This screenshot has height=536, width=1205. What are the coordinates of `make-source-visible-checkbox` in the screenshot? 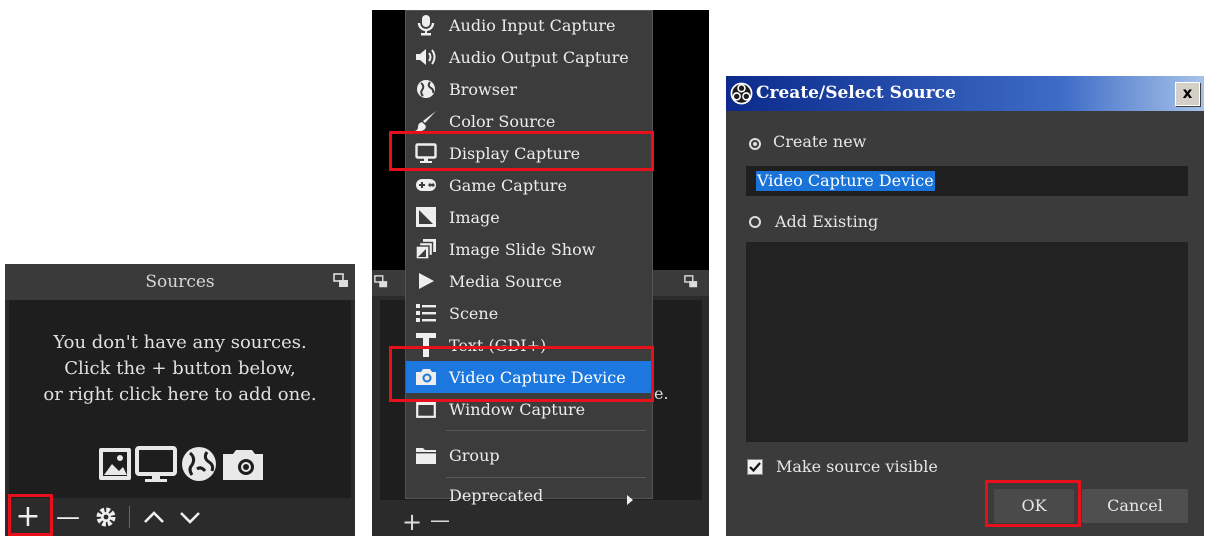 It's located at (755, 467).